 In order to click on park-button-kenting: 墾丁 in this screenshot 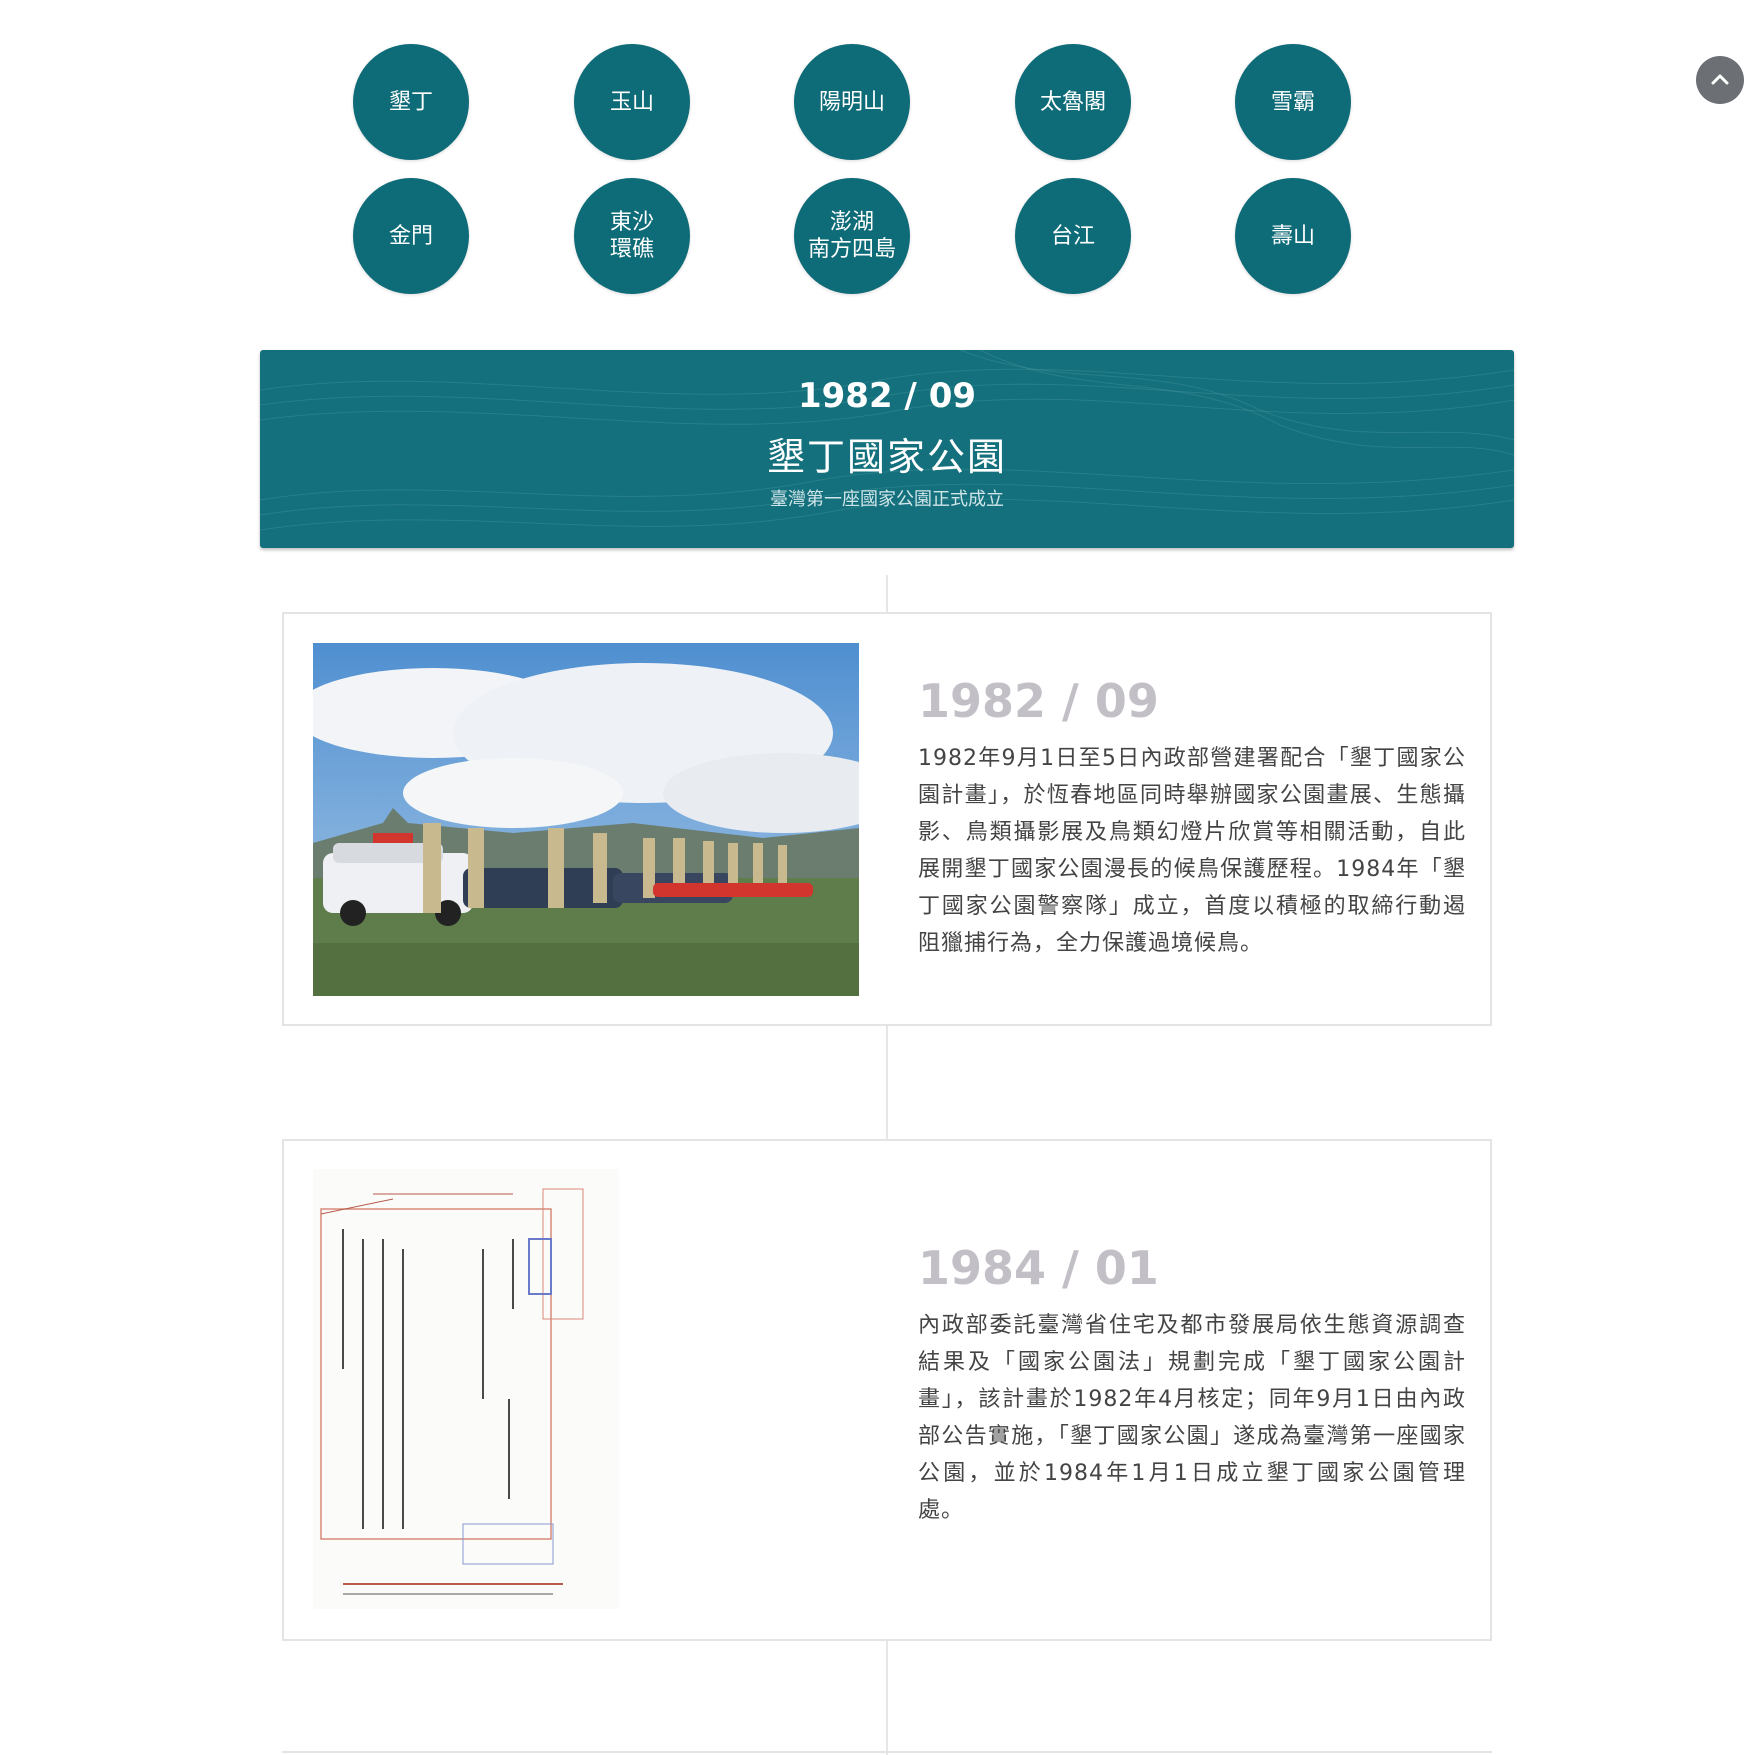, I will do `click(411, 102)`.